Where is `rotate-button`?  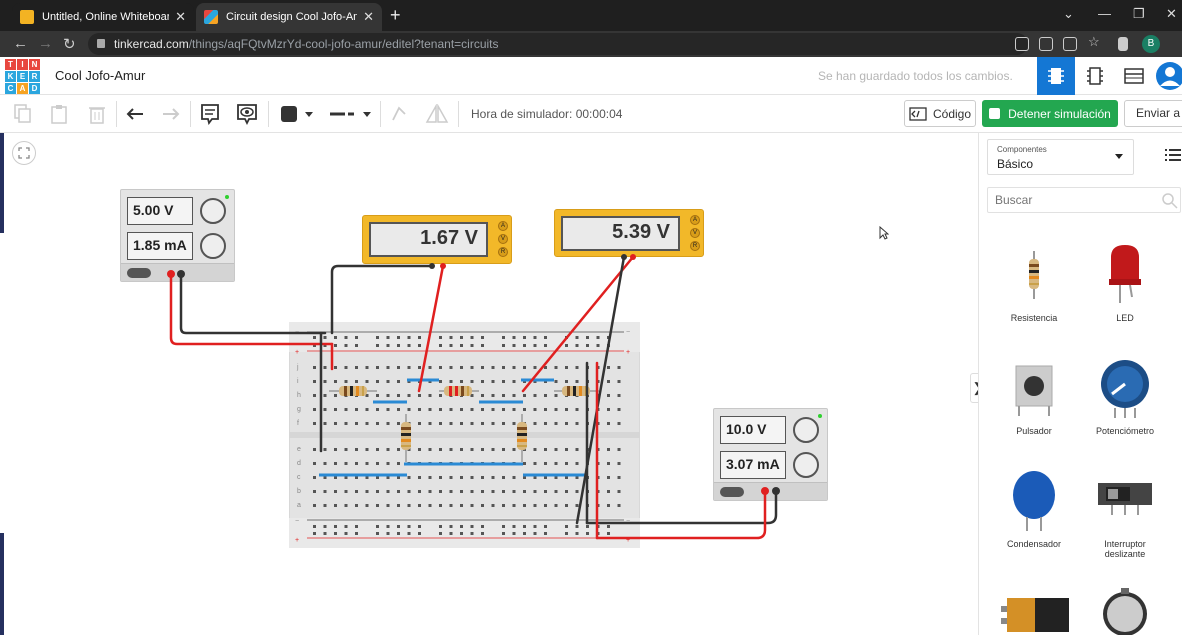
rotate-button is located at coordinates (399, 114).